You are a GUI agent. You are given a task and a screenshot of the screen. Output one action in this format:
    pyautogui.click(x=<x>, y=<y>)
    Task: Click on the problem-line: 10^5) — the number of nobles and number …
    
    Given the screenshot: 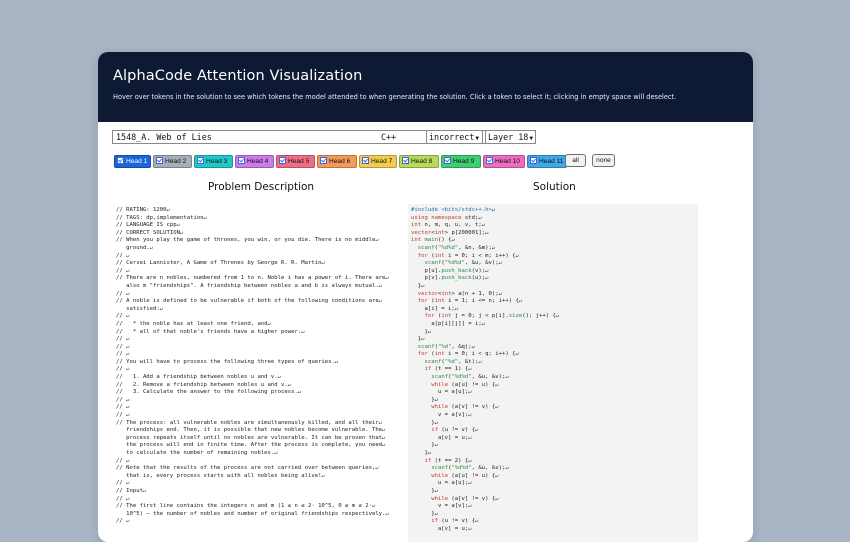 What is the action you would take?
    pyautogui.click(x=252, y=513)
    